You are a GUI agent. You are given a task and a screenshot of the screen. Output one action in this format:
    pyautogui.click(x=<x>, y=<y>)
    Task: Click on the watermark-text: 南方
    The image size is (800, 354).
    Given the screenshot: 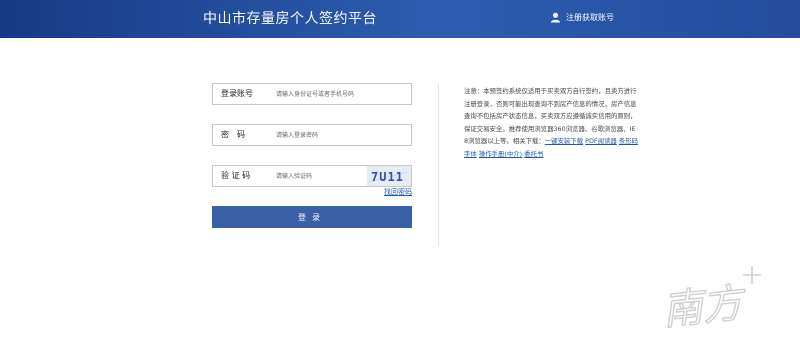 What is the action you would take?
    pyautogui.click(x=704, y=306)
    